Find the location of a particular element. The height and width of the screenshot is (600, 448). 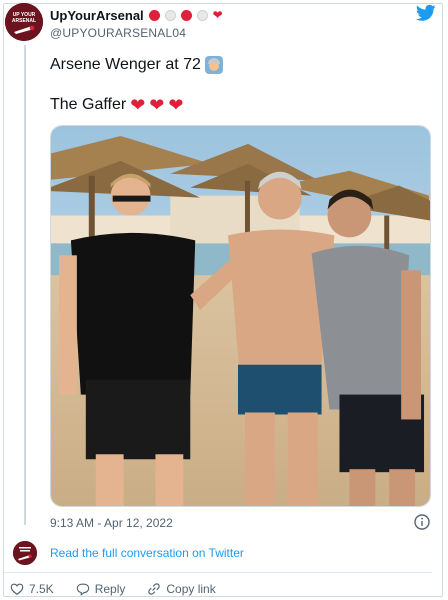

tweet-actions: 7.5K Reply Copy link is located at coordinates (124, 589).